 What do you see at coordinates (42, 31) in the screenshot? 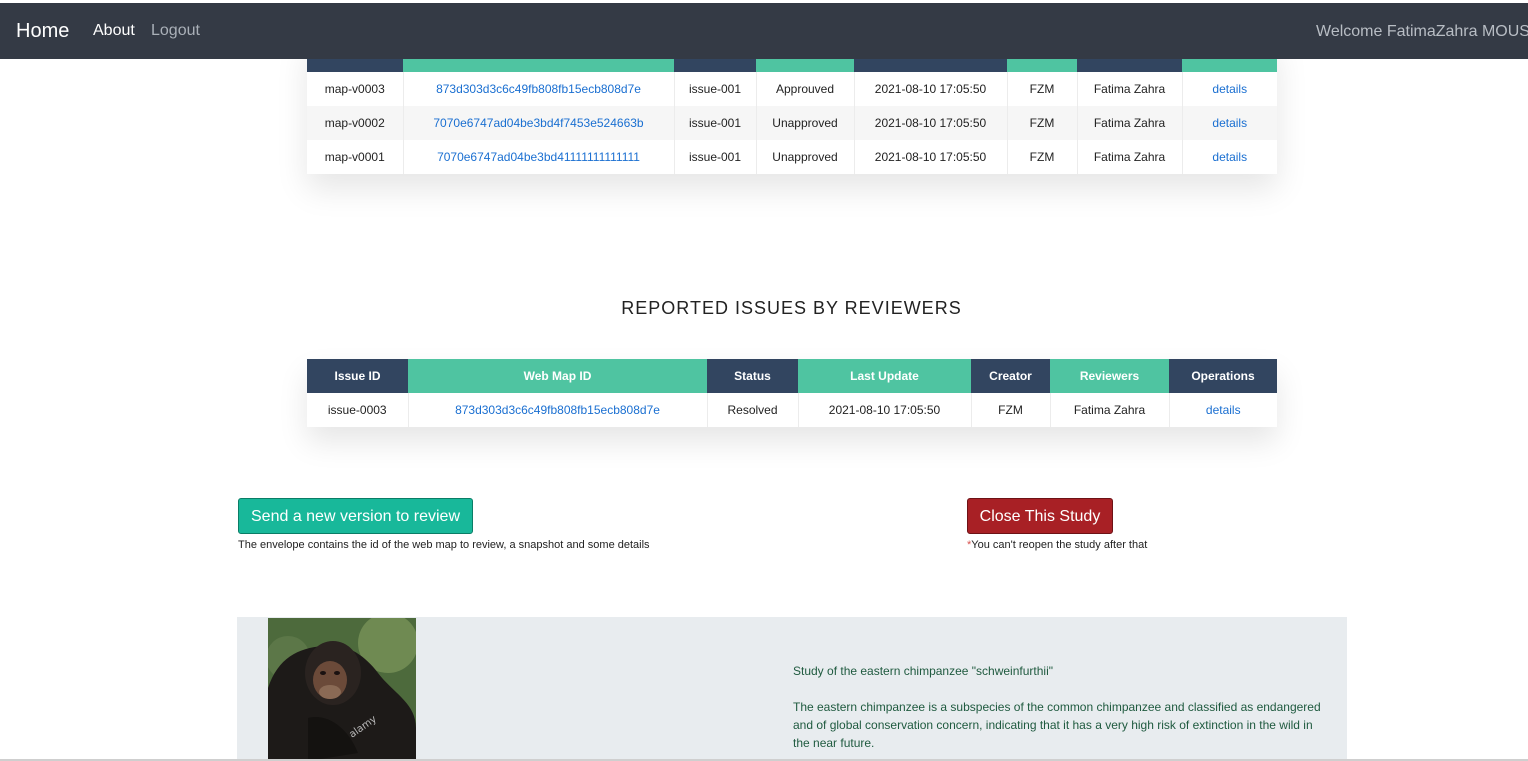
I see `nav-home-link: Home` at bounding box center [42, 31].